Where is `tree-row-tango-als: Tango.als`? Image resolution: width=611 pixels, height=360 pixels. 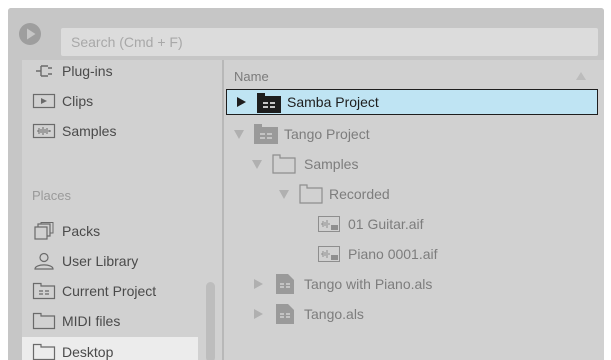
tree-row-tango-als: Tango.als is located at coordinates (414, 314).